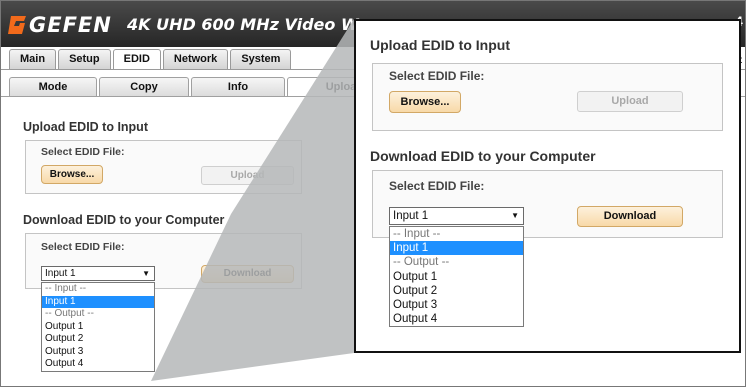 Image resolution: width=746 pixels, height=387 pixels. Describe the element at coordinates (483, 156) in the screenshot. I see `zoom-download-title: Download EDID to your Computer` at that location.